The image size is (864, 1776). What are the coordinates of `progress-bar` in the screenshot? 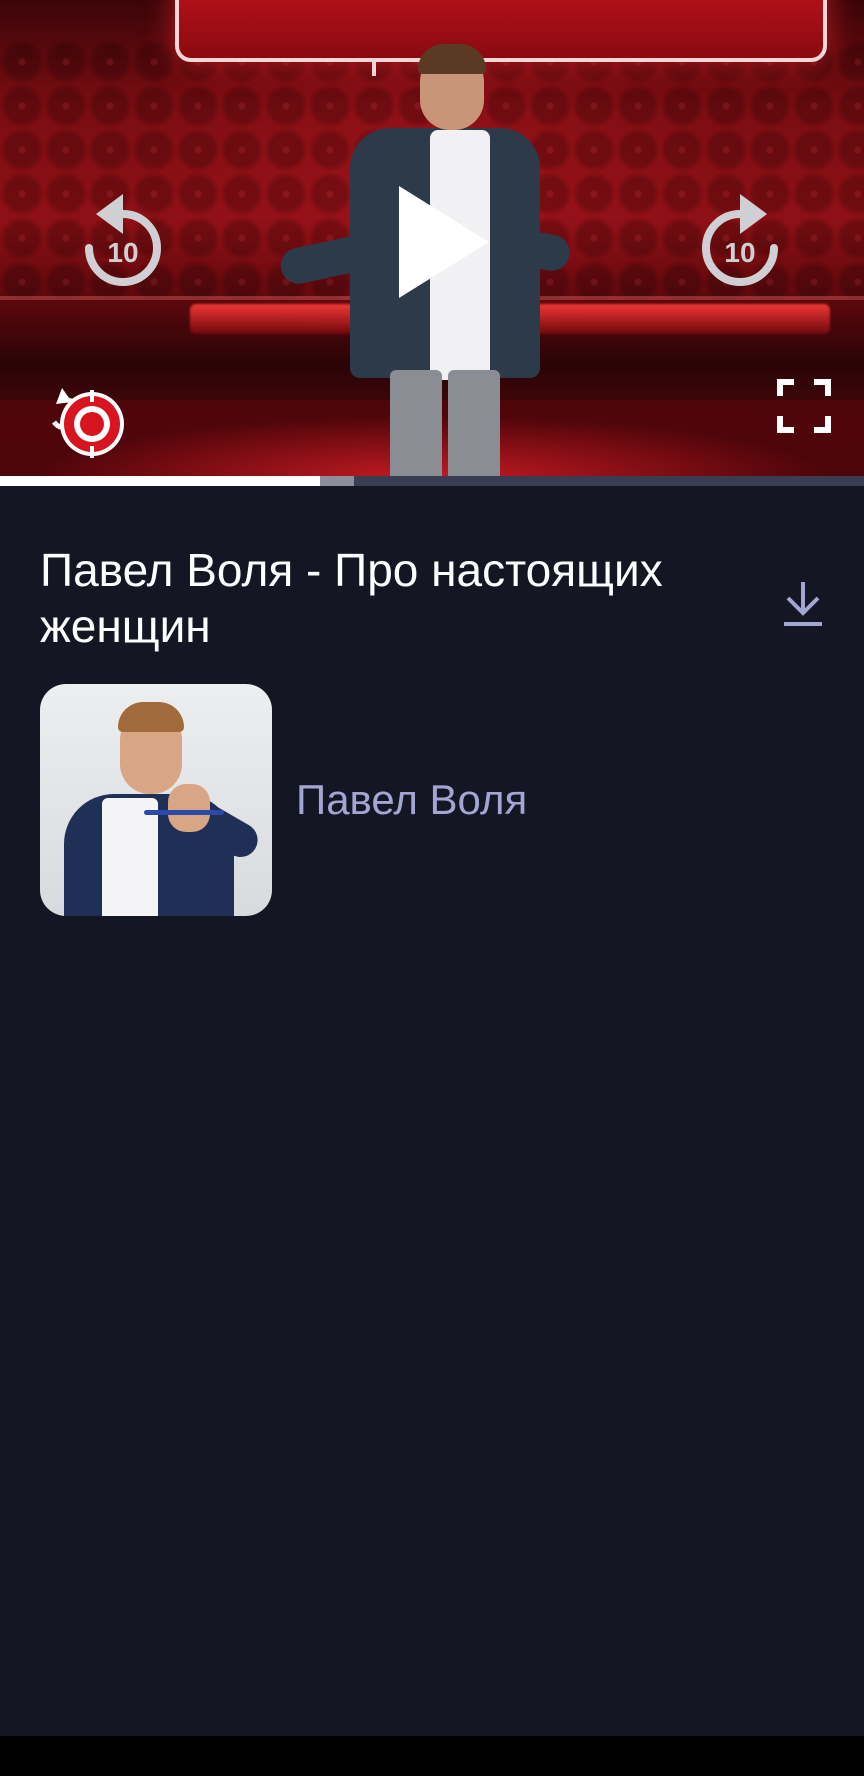 It's located at (432, 481).